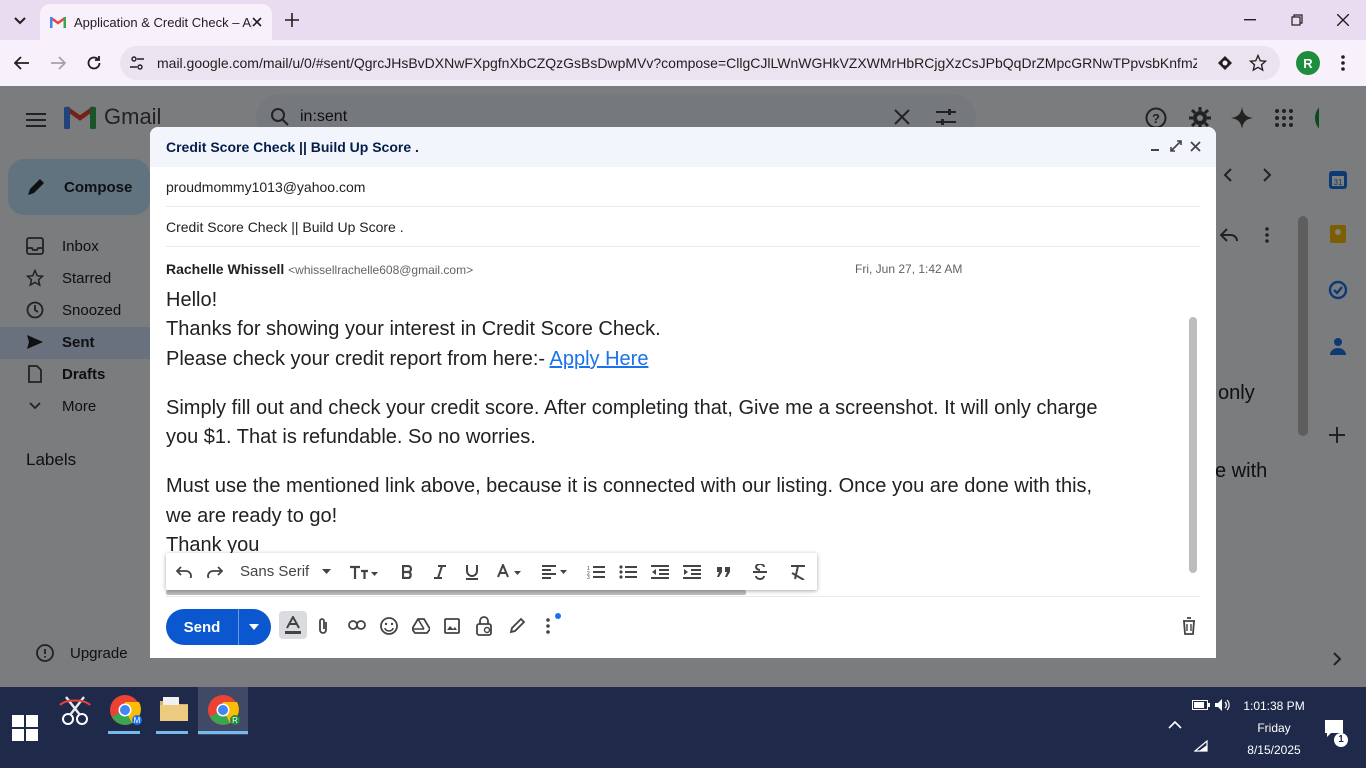 The height and width of the screenshot is (768, 1366). I want to click on redo-icon, so click(215, 571).